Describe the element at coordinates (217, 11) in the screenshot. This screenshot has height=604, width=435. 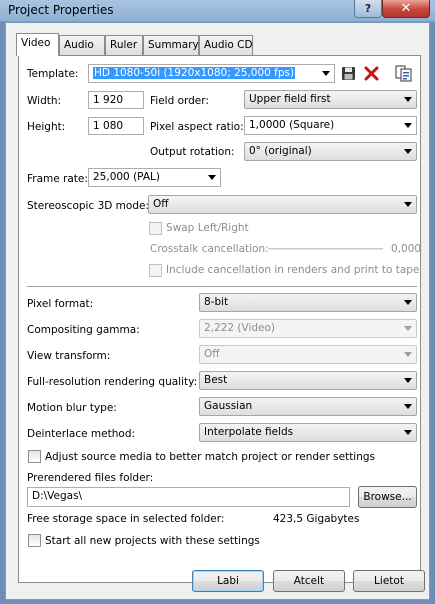
I see `title-bar: Project Properties ? ✕` at that location.